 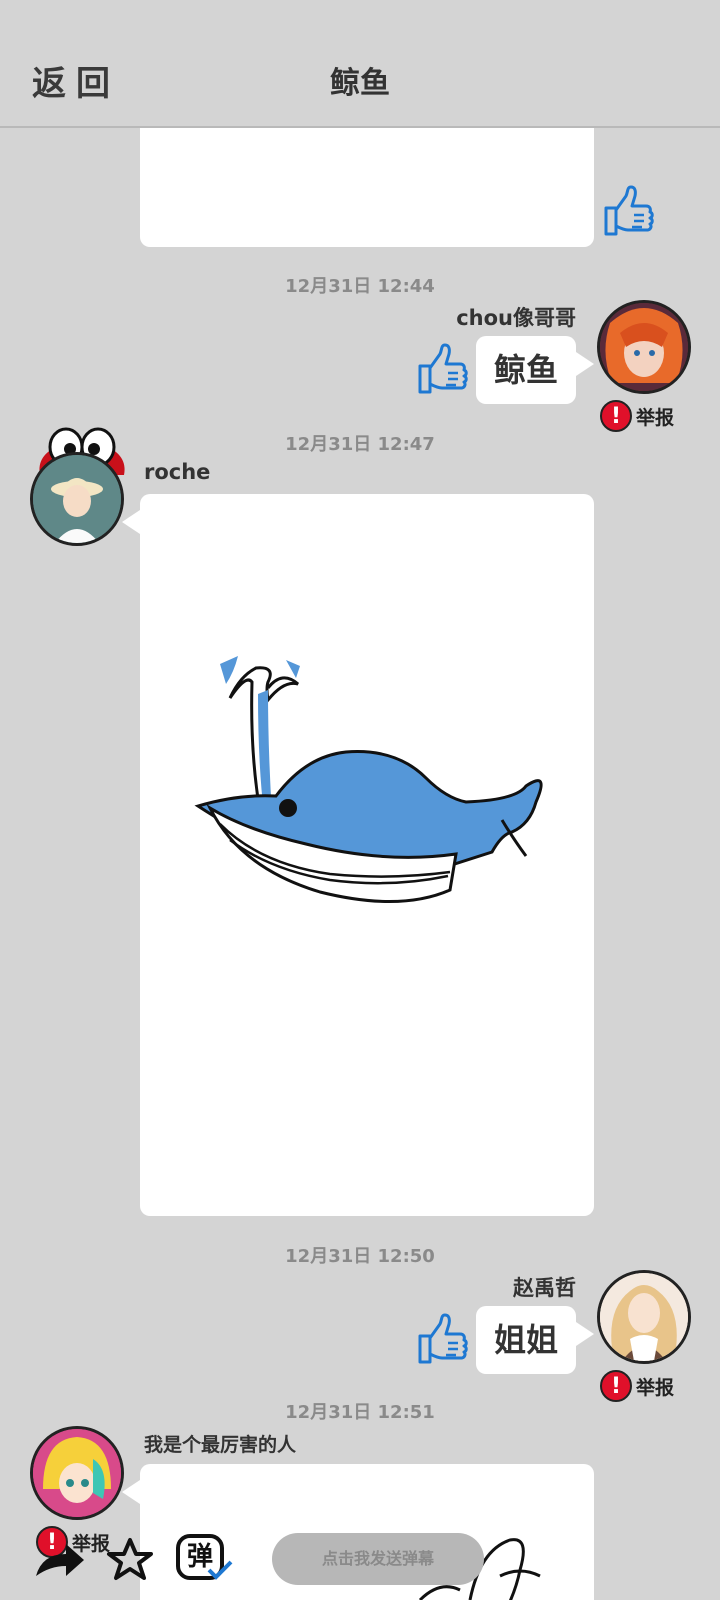 I want to click on sender-name: roche, so click(x=177, y=472).